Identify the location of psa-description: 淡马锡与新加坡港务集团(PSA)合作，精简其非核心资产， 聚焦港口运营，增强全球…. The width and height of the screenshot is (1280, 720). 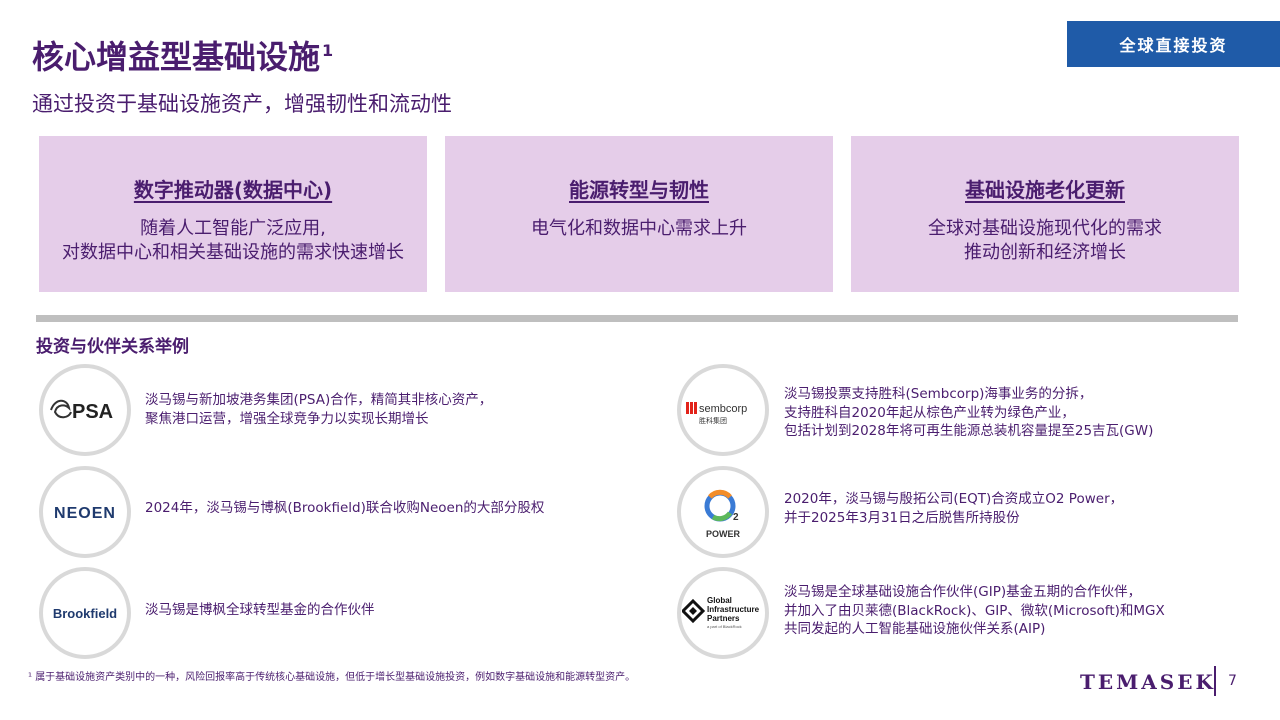
(318, 409).